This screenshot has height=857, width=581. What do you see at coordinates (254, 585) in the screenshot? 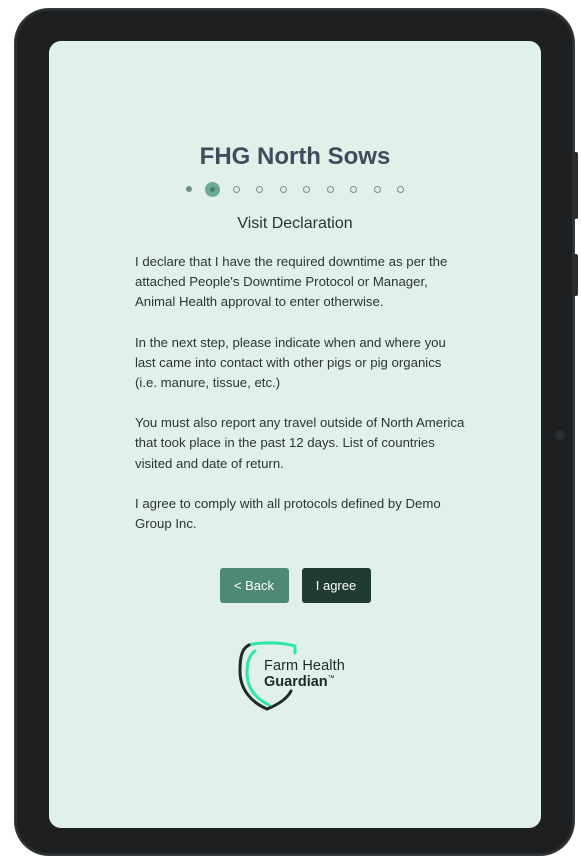
I see `back-button: < Back` at bounding box center [254, 585].